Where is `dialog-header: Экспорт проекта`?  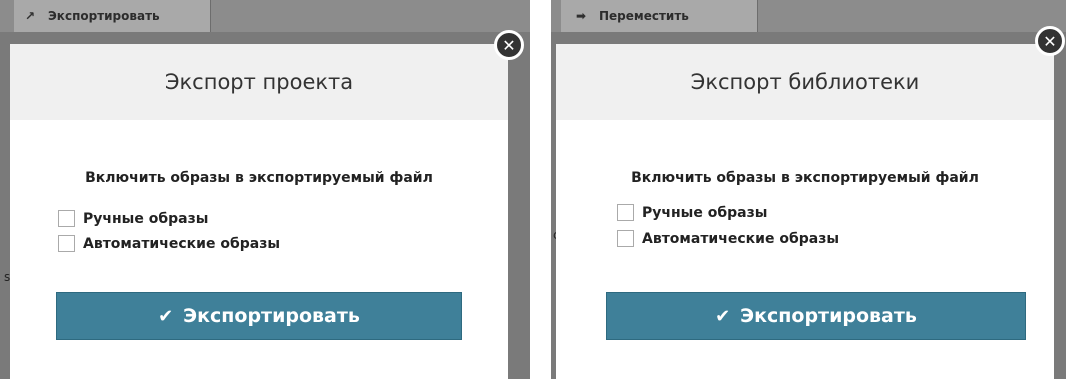
dialog-header: Экспорт проекта is located at coordinates (259, 82).